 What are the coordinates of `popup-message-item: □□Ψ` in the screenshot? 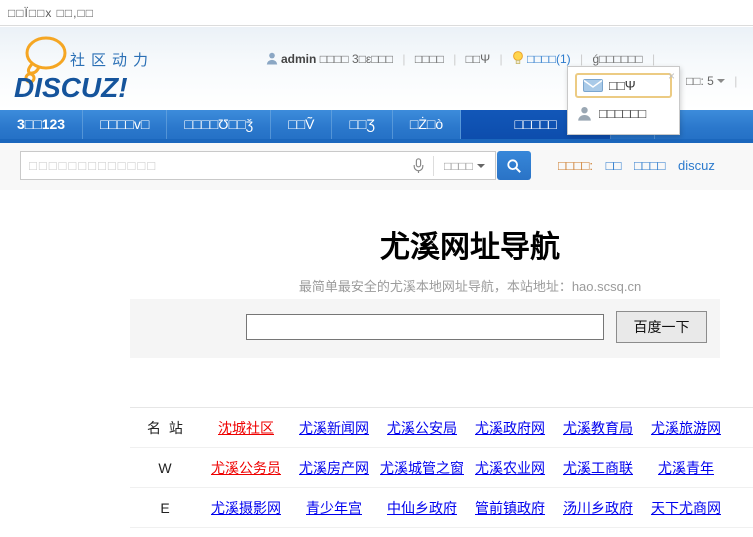 It's located at (623, 85).